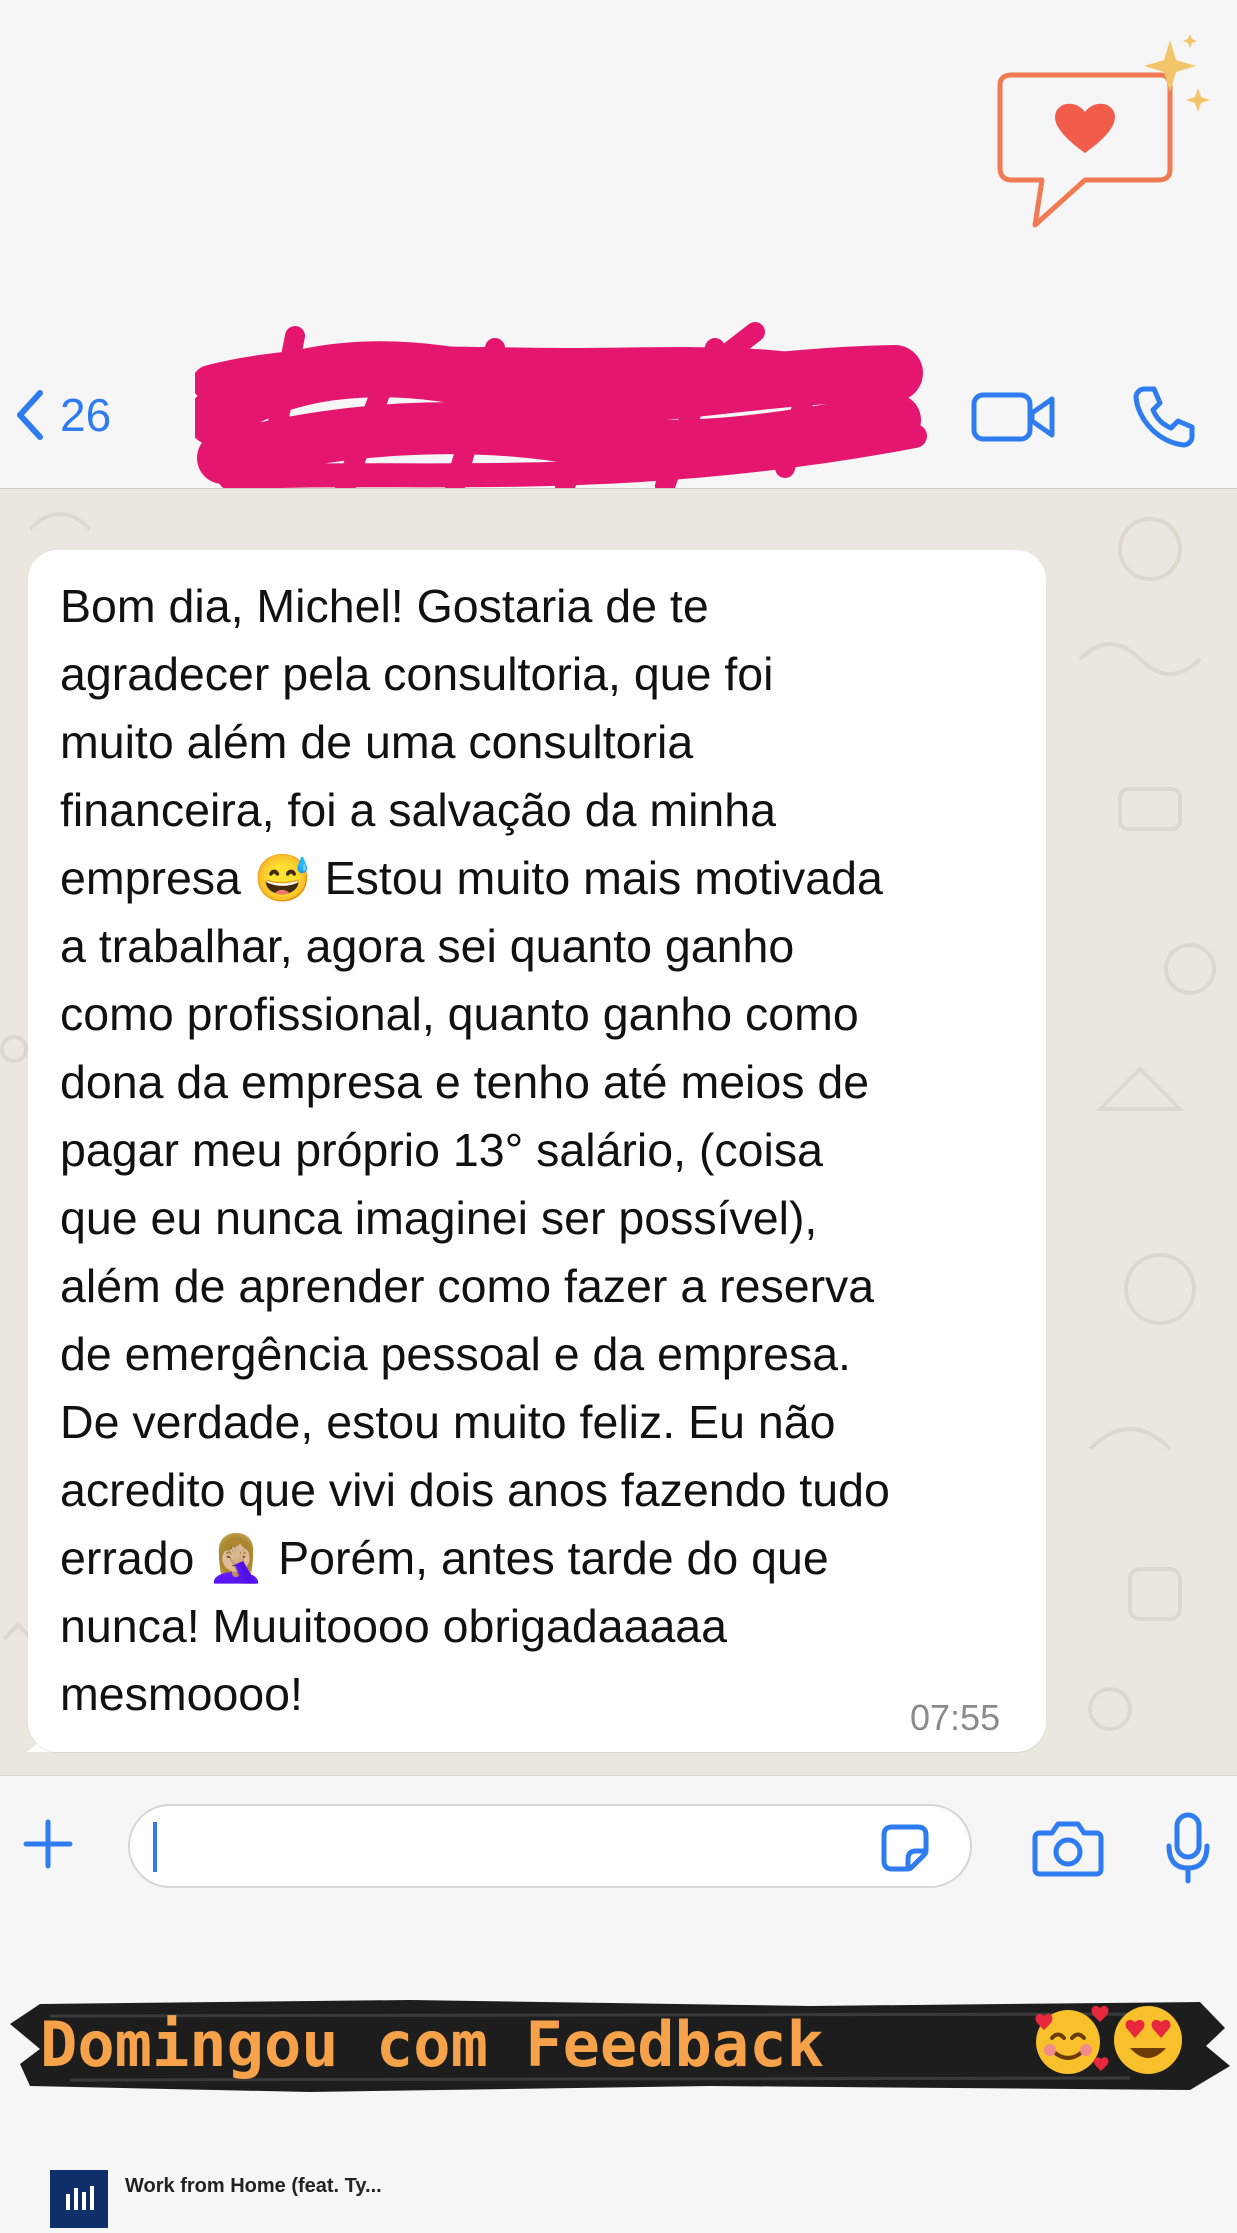 The height and width of the screenshot is (2233, 1237). Describe the element at coordinates (48, 1844) in the screenshot. I see `plus-icon` at that location.